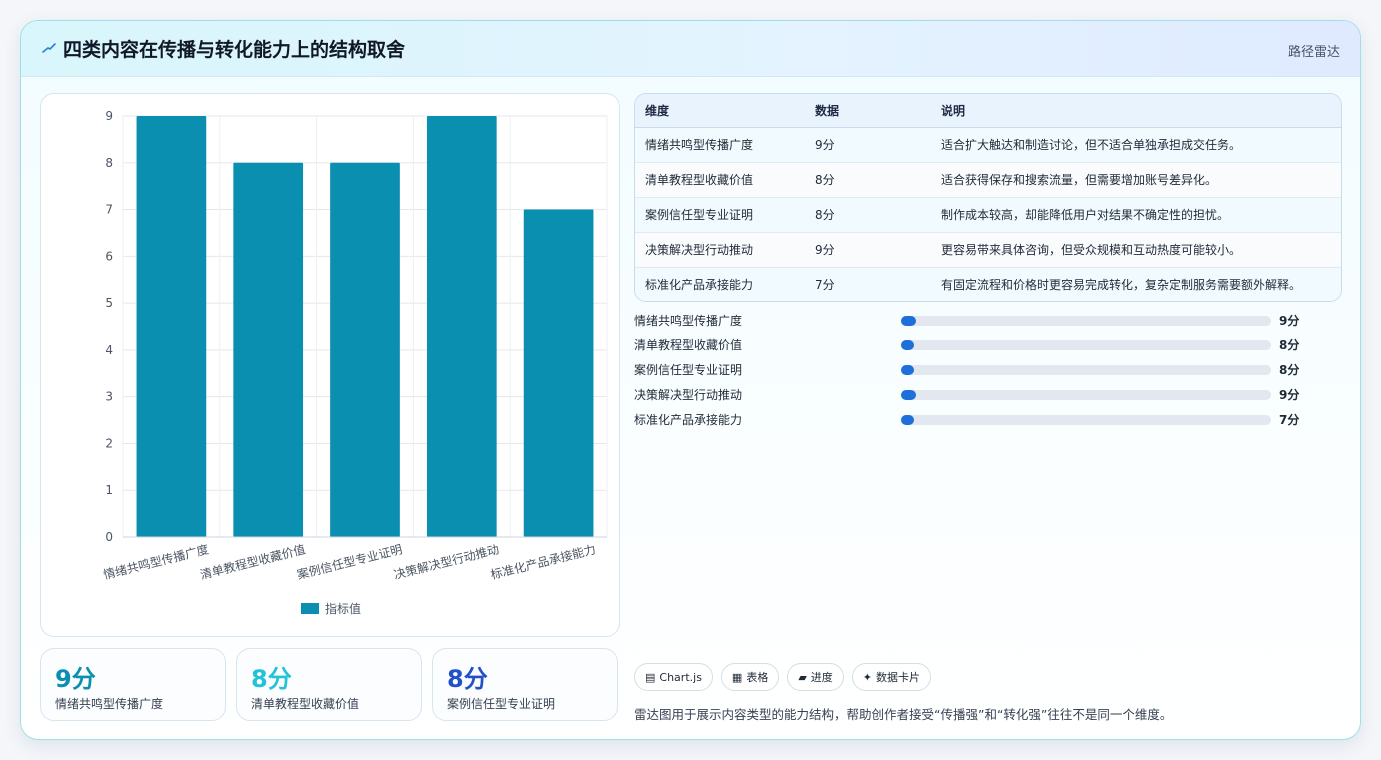  I want to click on y-tick-label: 2, so click(109, 443).